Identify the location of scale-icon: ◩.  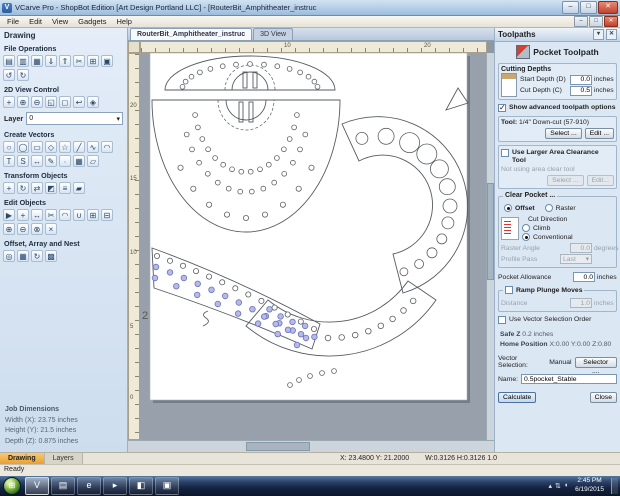
(51, 188).